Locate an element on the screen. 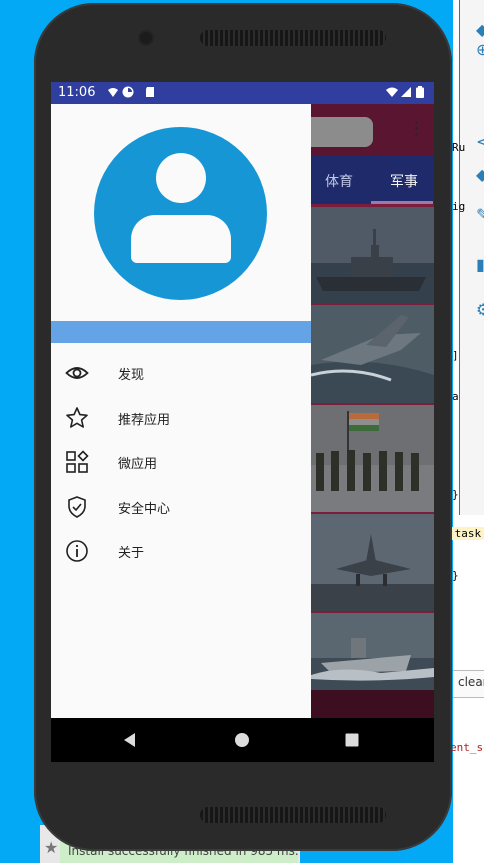 The width and height of the screenshot is (484, 863). ide-toolbar-icon: ⊕ is located at coordinates (480, 49).